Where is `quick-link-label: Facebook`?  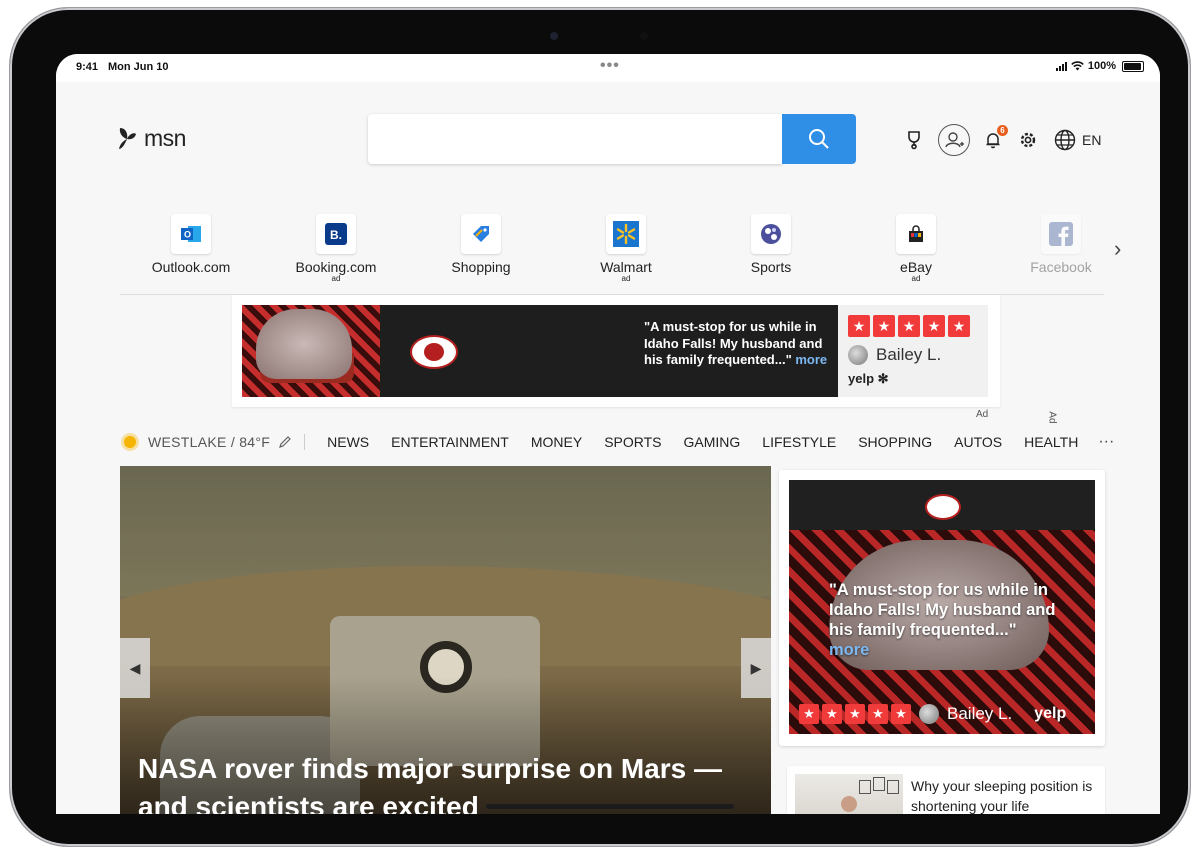
quick-link-label: Facebook is located at coordinates (1061, 267).